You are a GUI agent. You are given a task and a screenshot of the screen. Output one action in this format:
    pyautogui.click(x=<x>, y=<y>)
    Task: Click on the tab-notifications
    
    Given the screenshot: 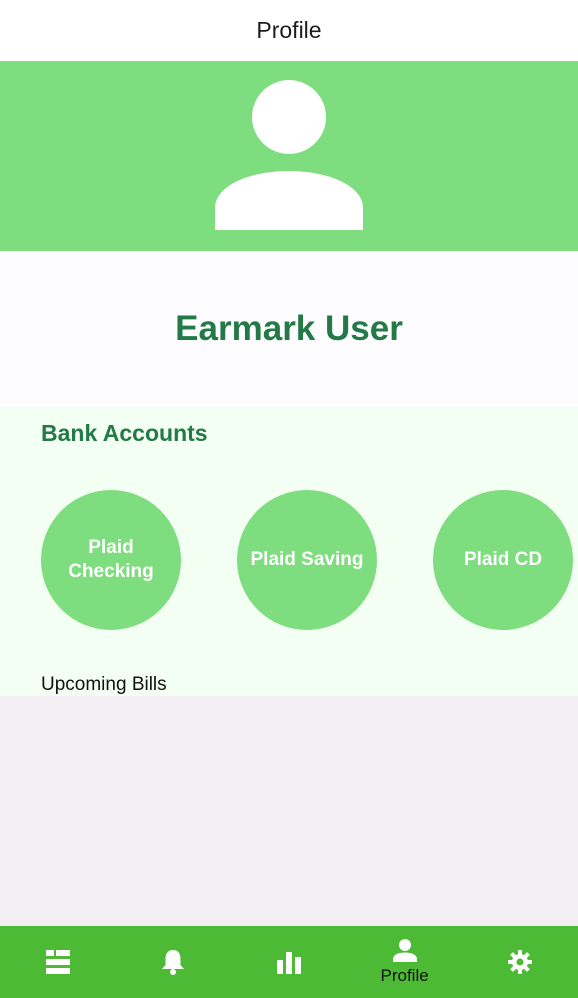 What is the action you would take?
    pyautogui.click(x=174, y=962)
    